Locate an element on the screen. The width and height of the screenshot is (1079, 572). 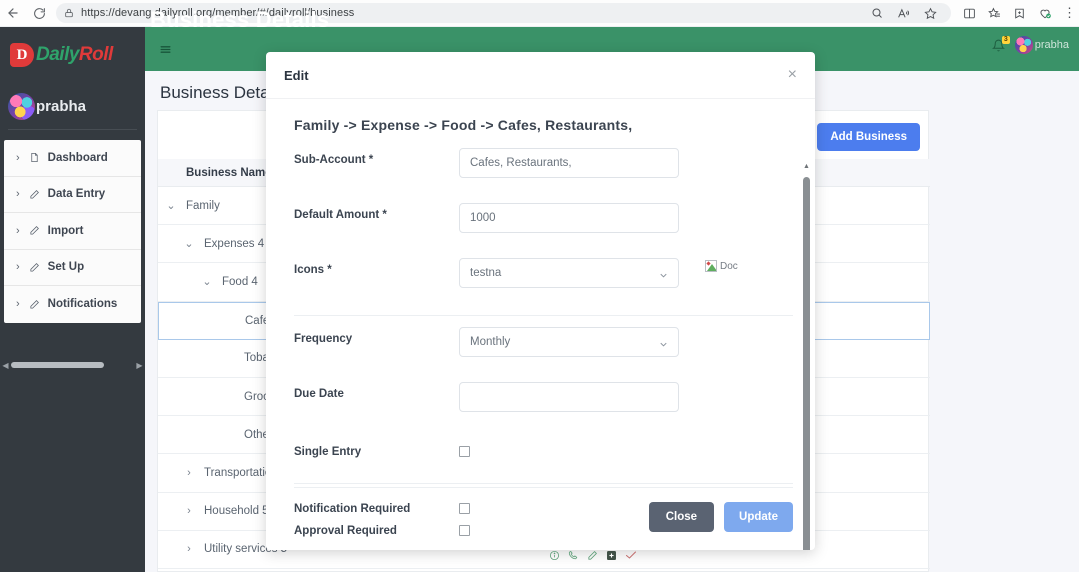
due-date-input is located at coordinates (569, 397).